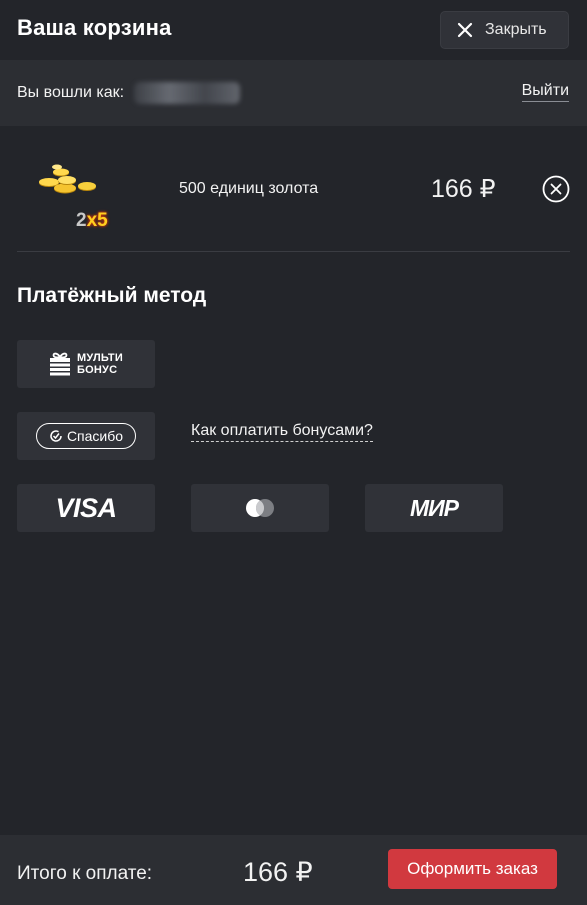  I want to click on check-circle-icon, so click(56, 436).